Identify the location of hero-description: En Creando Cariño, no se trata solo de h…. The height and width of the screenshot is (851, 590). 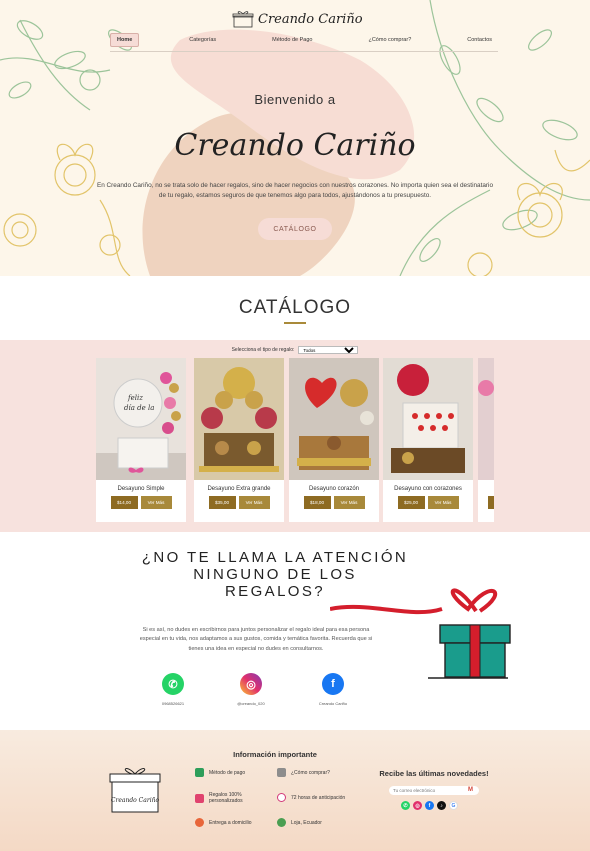
(295, 190).